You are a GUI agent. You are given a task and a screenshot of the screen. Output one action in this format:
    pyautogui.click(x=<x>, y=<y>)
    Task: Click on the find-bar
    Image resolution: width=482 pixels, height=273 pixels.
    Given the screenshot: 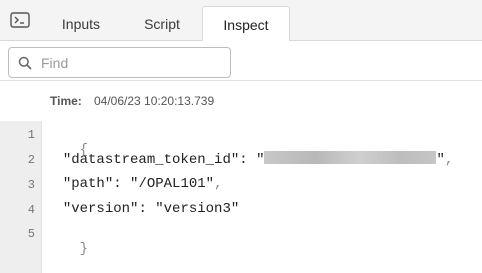 What is the action you would take?
    pyautogui.click(x=241, y=61)
    